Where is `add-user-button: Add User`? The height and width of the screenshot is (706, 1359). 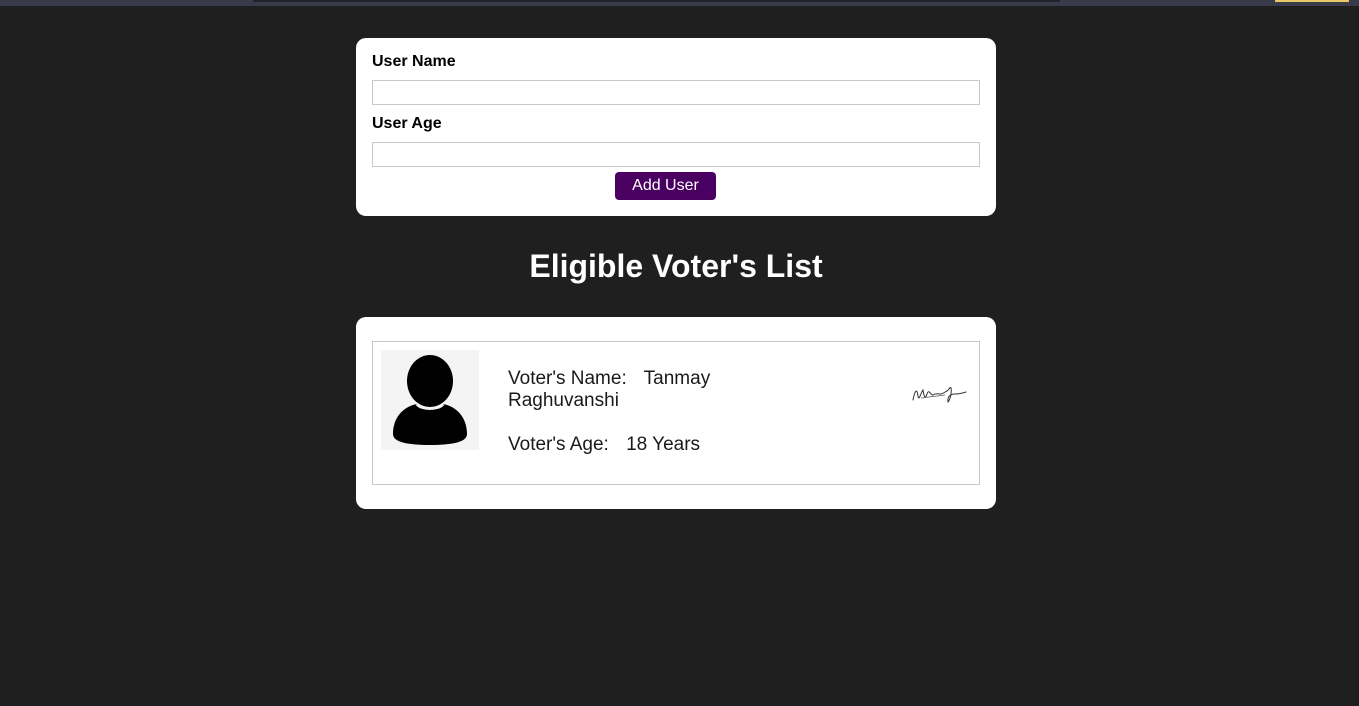
add-user-button: Add User is located at coordinates (665, 186).